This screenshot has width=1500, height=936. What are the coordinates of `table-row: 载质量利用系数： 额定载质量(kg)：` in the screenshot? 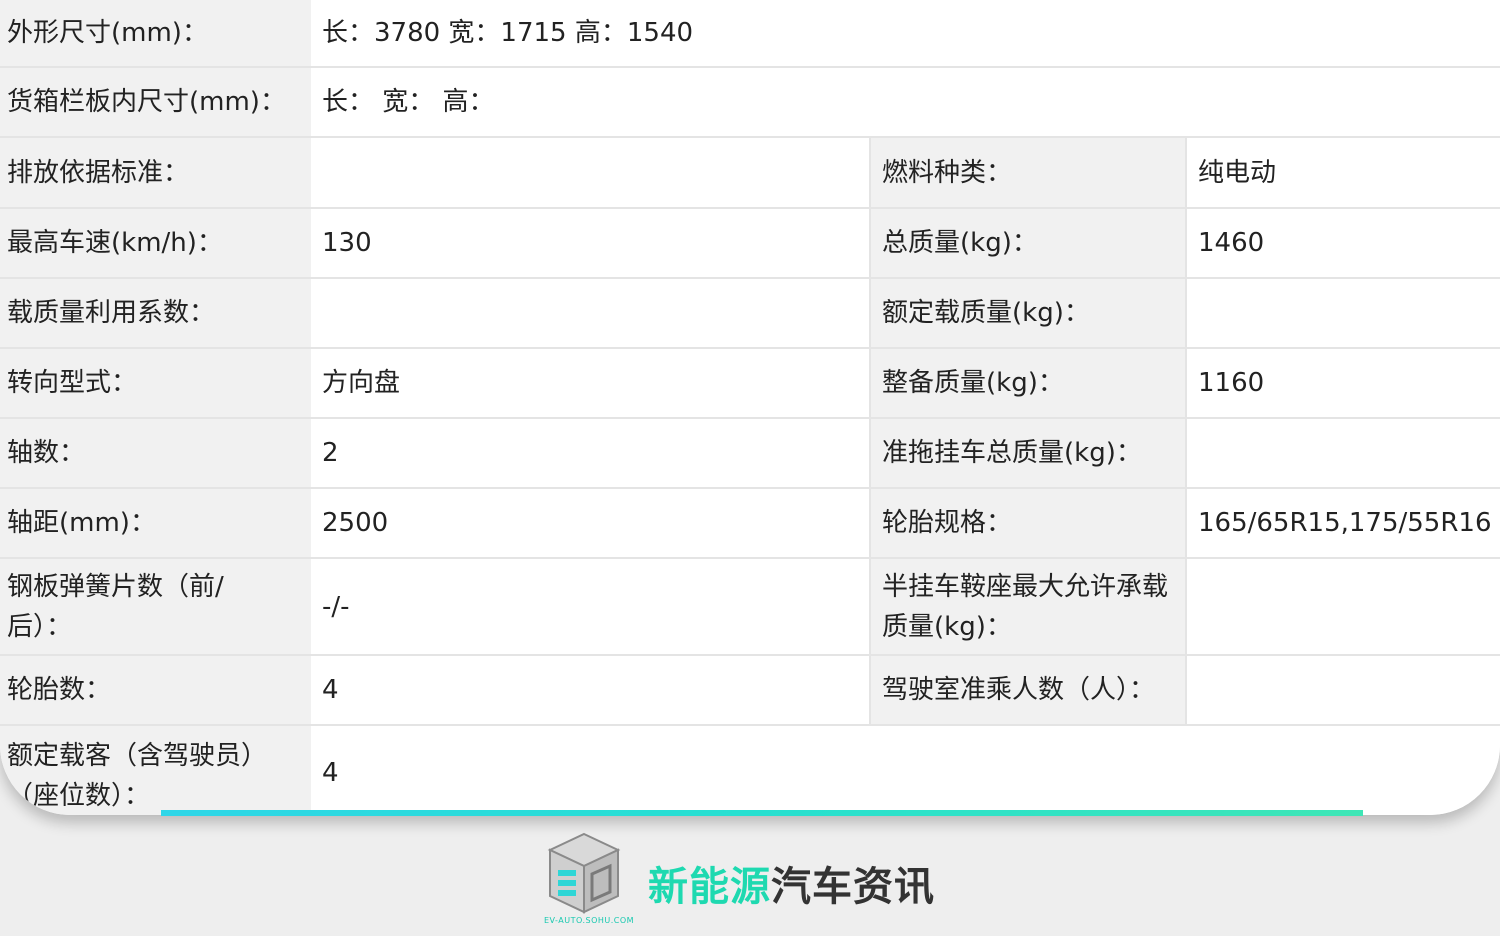 It's located at (750, 312).